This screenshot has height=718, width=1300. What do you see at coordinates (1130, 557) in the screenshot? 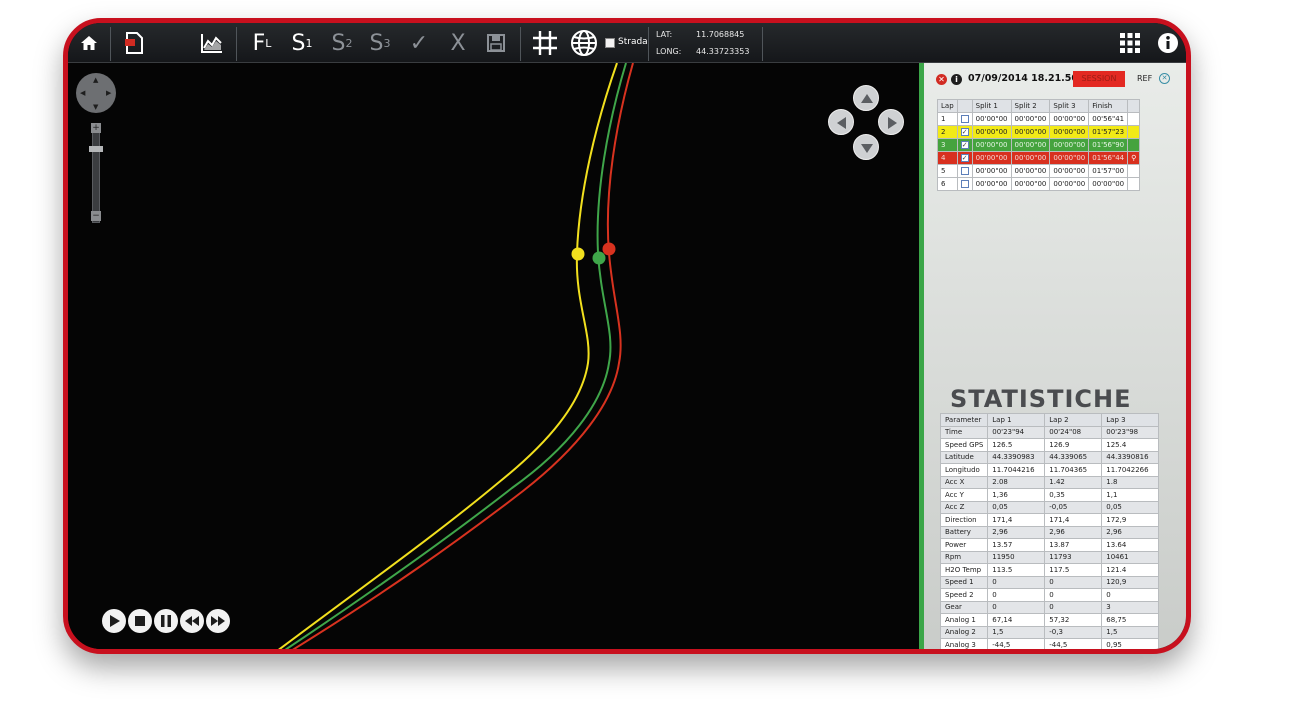
I see `stats-value: 10461` at bounding box center [1130, 557].